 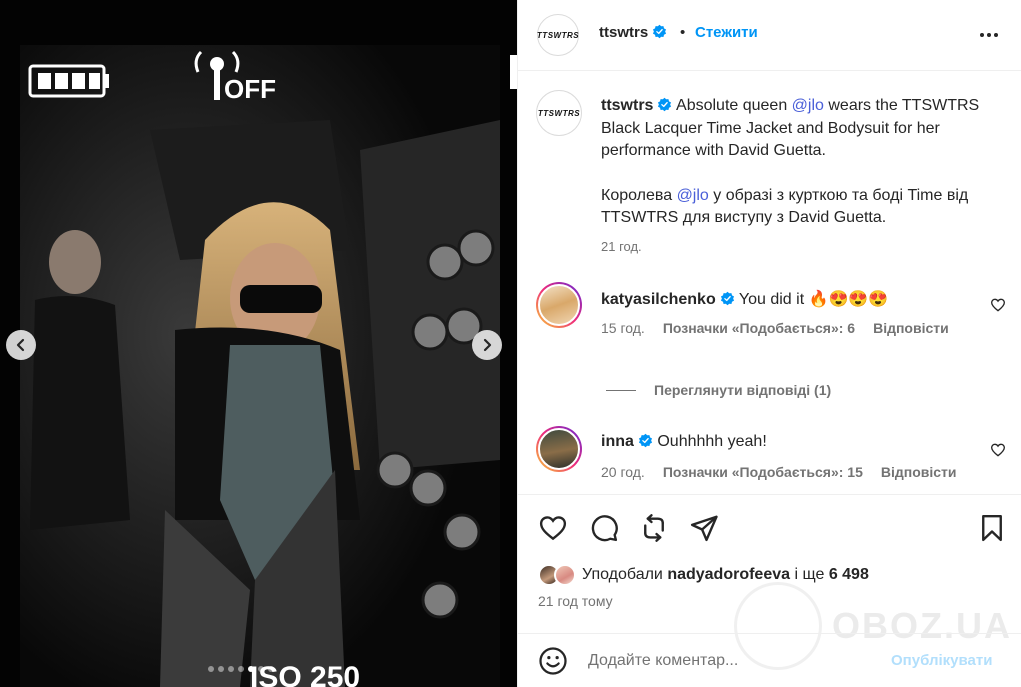 I want to click on likes-text: Уподобали nadyadorofeeva і ще 6 498, so click(x=725, y=575).